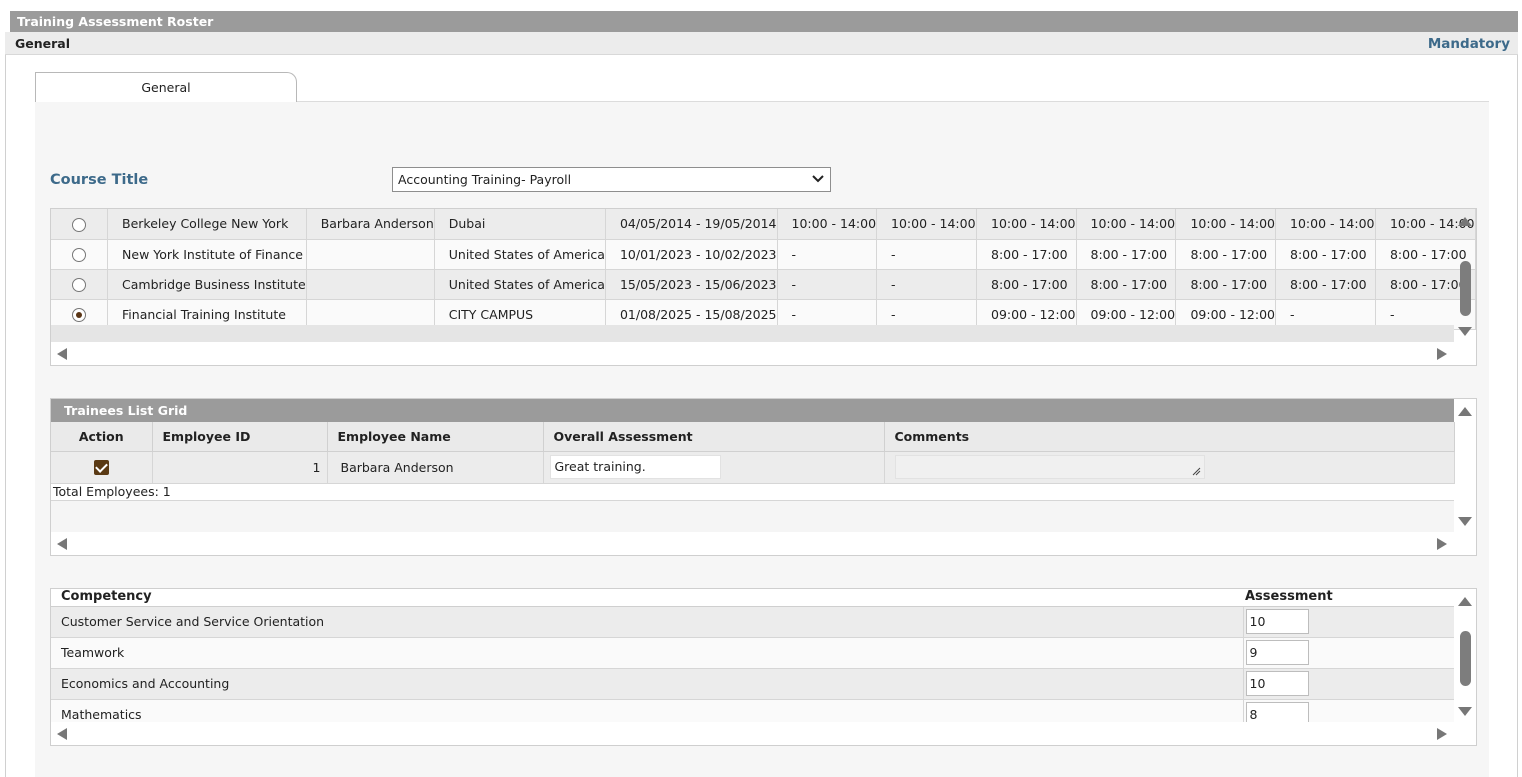 The height and width of the screenshot is (777, 1522). What do you see at coordinates (520, 224) in the screenshot?
I see `location-cell: Dubai` at bounding box center [520, 224].